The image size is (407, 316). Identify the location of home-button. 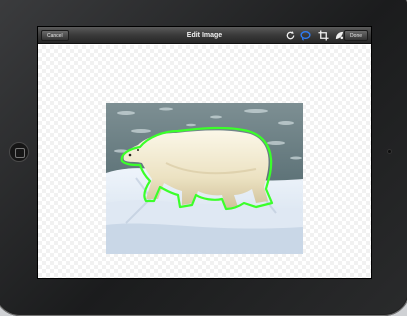
(19, 152).